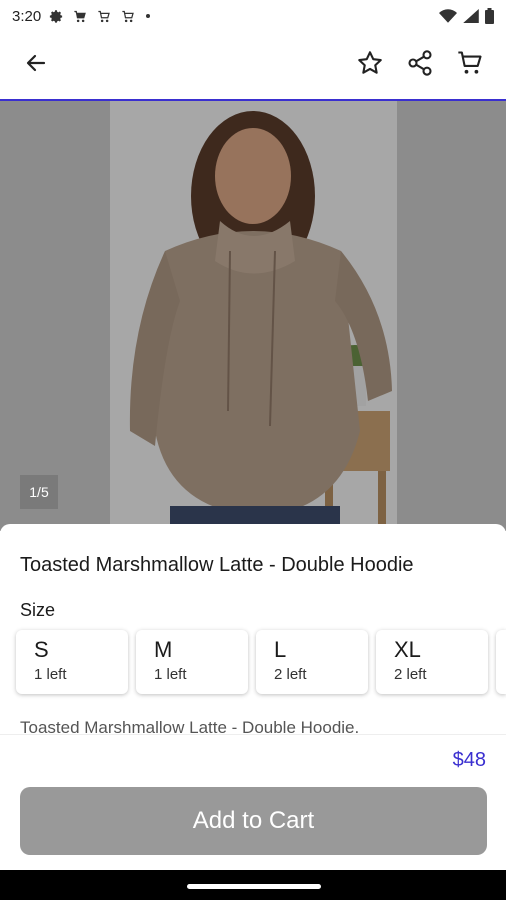 Image resolution: width=506 pixels, height=900 pixels. I want to click on back-button, so click(36, 66).